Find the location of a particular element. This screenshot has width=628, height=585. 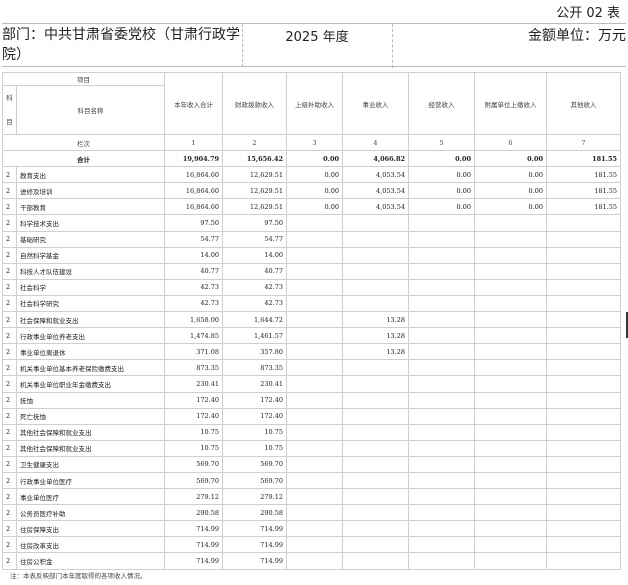

table-row: 2 机关事业单位职业年金缴费支出 230.41 230.41 is located at coordinates (311, 384).